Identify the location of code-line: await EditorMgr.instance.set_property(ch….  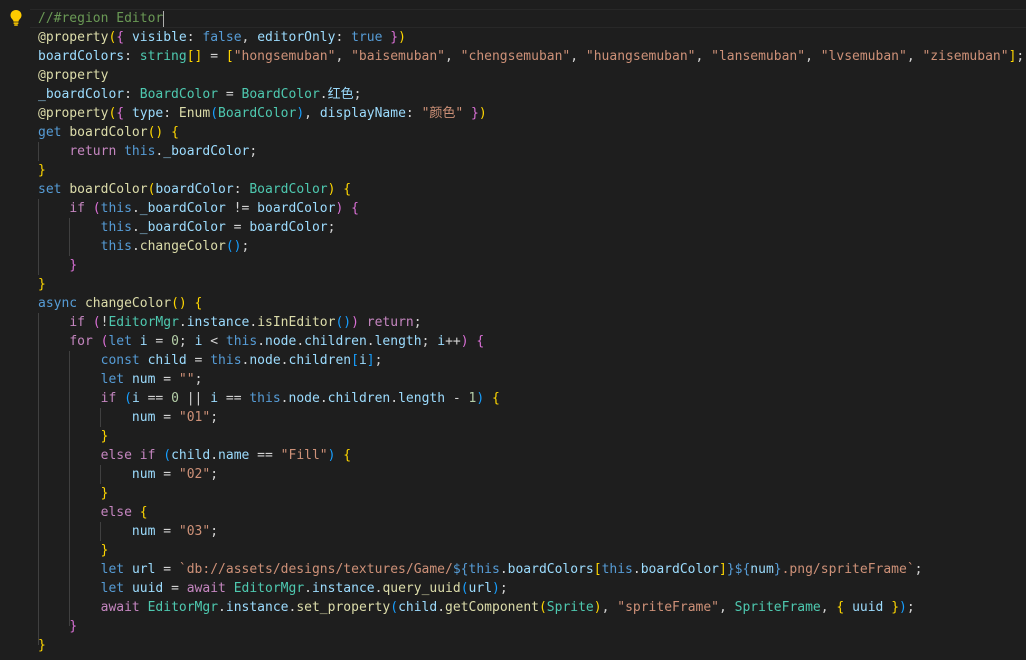
(531, 607).